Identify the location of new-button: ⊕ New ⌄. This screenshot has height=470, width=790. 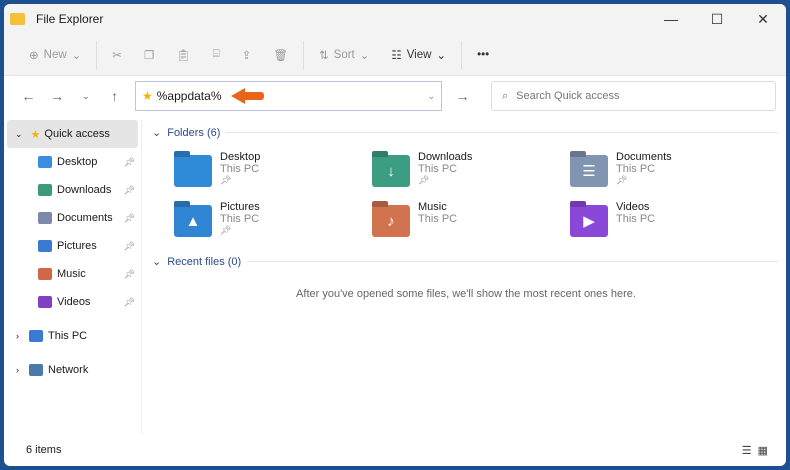
(55, 55).